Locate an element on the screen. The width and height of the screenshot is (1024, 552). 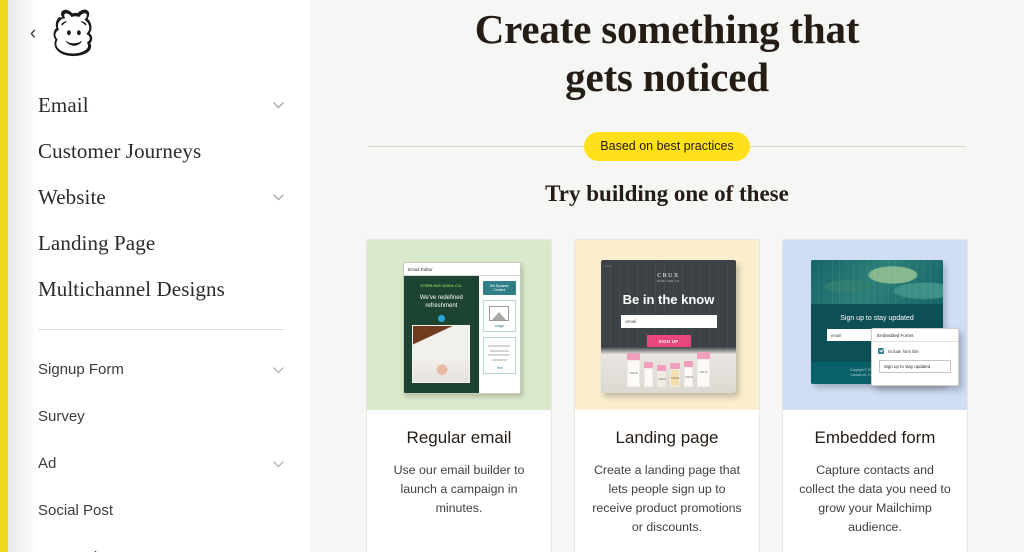
window-dots-icon: ••• is located at coordinates (609, 266).